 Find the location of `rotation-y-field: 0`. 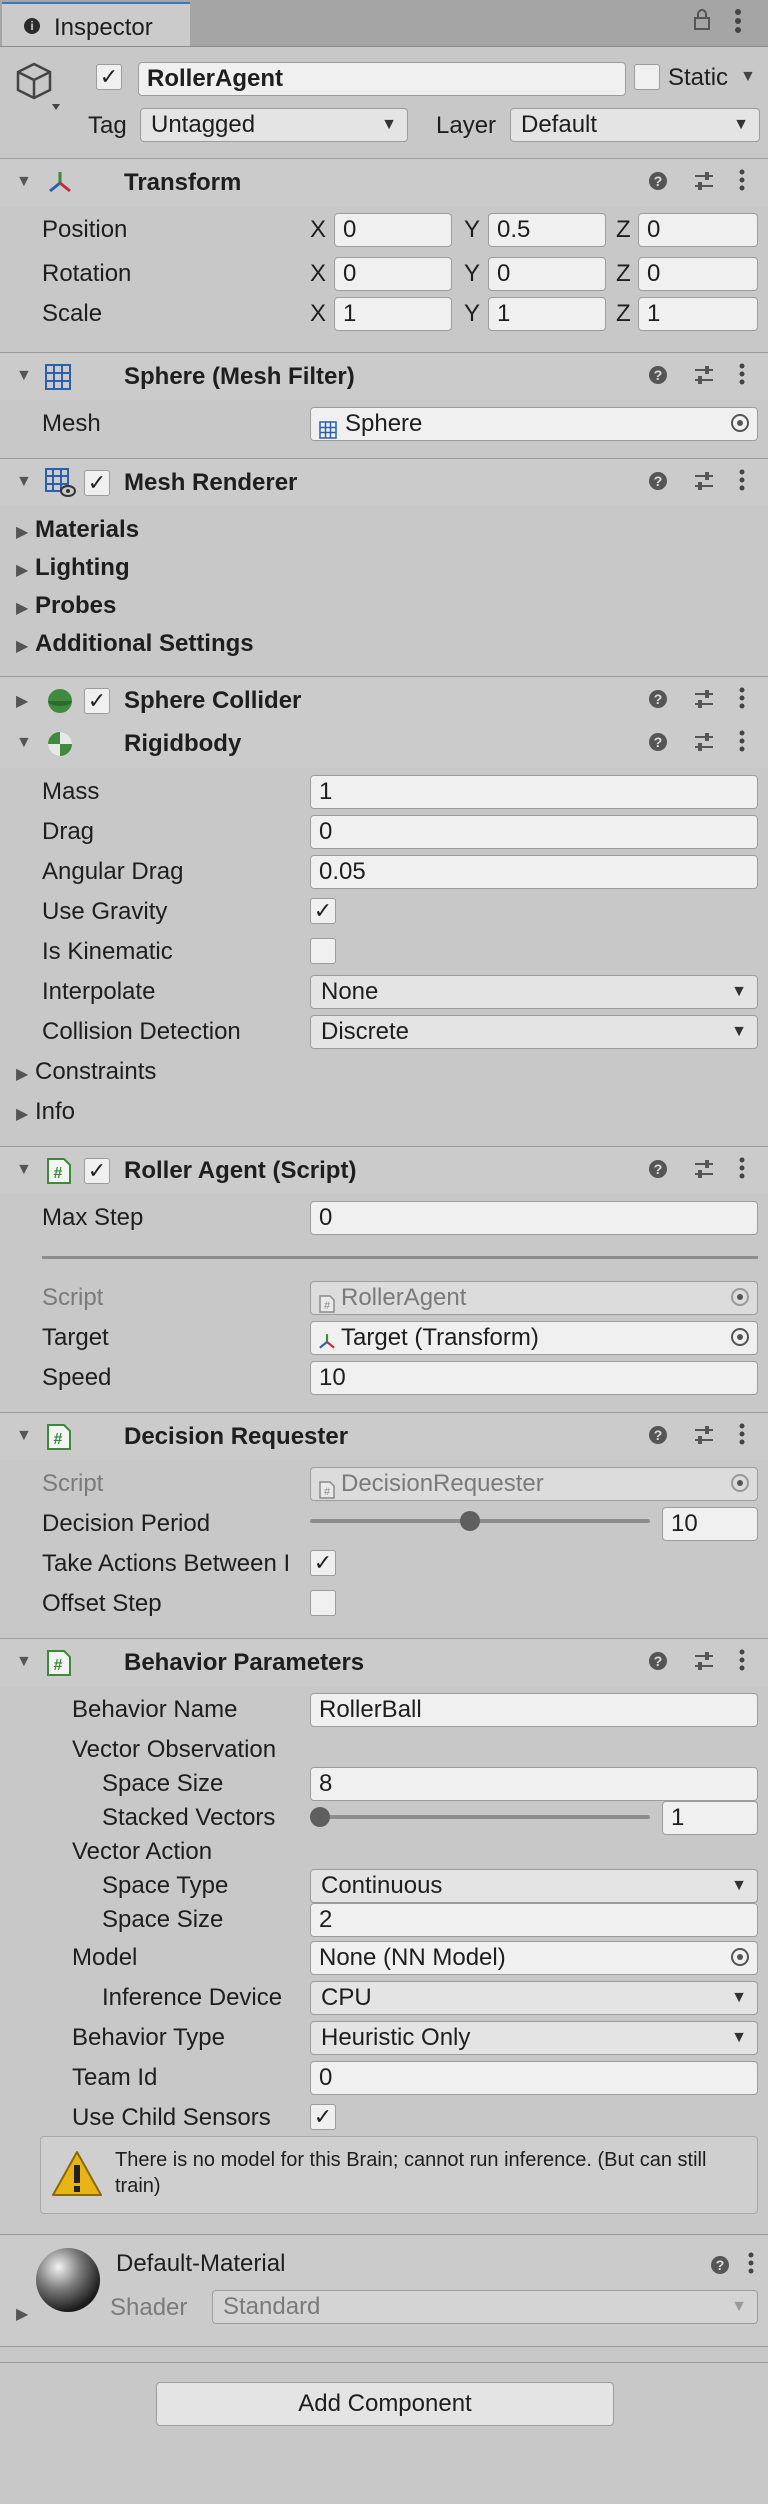

rotation-y-field: 0 is located at coordinates (547, 274).